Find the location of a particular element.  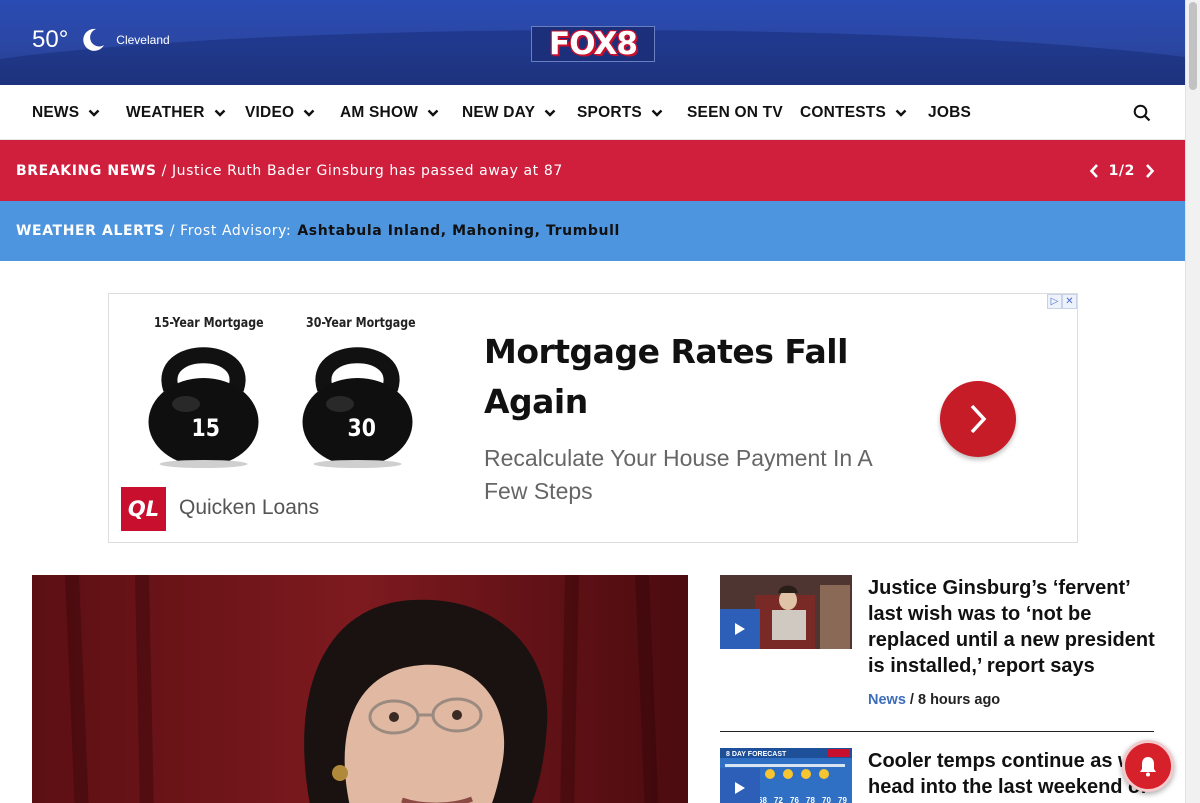

nav-item-seen-on-tv: SEEN ON TV is located at coordinates (735, 112).